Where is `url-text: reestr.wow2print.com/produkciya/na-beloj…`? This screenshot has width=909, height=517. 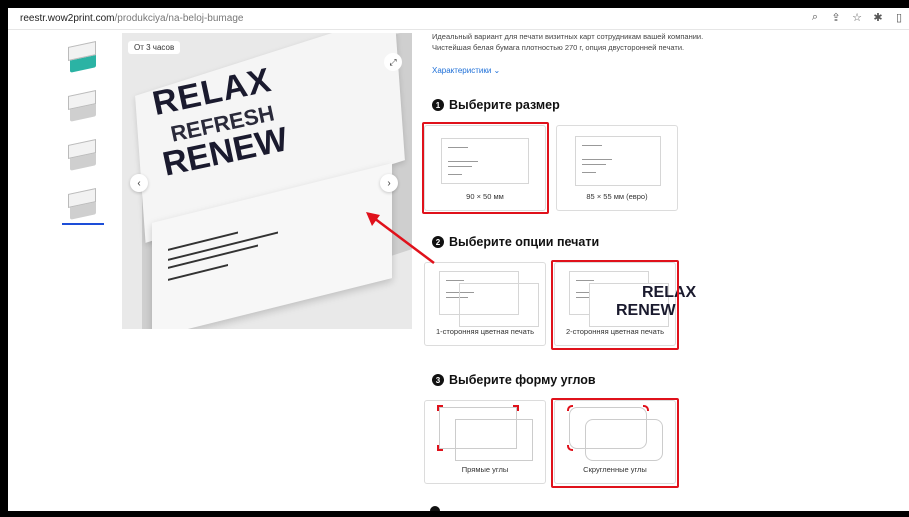 url-text: reestr.wow2print.com/produkciya/na-beloj… is located at coordinates (131, 18).